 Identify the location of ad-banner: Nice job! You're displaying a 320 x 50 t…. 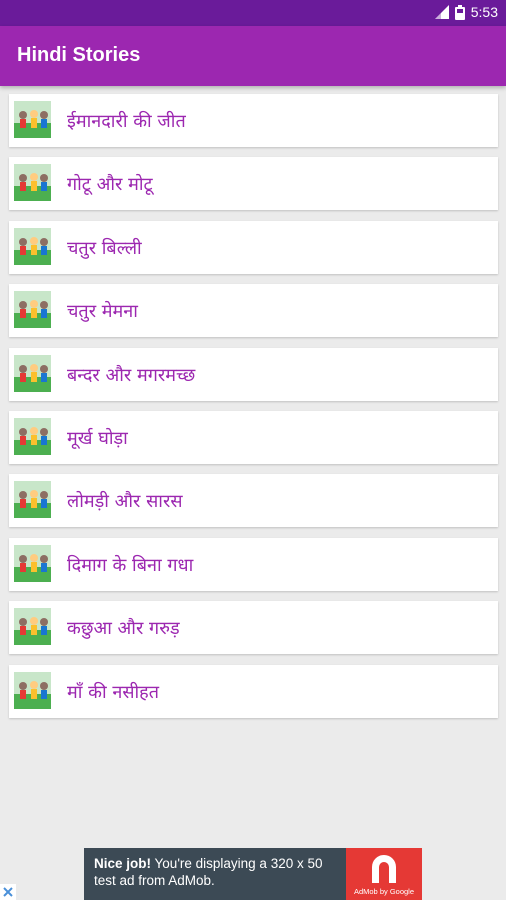
(253, 874).